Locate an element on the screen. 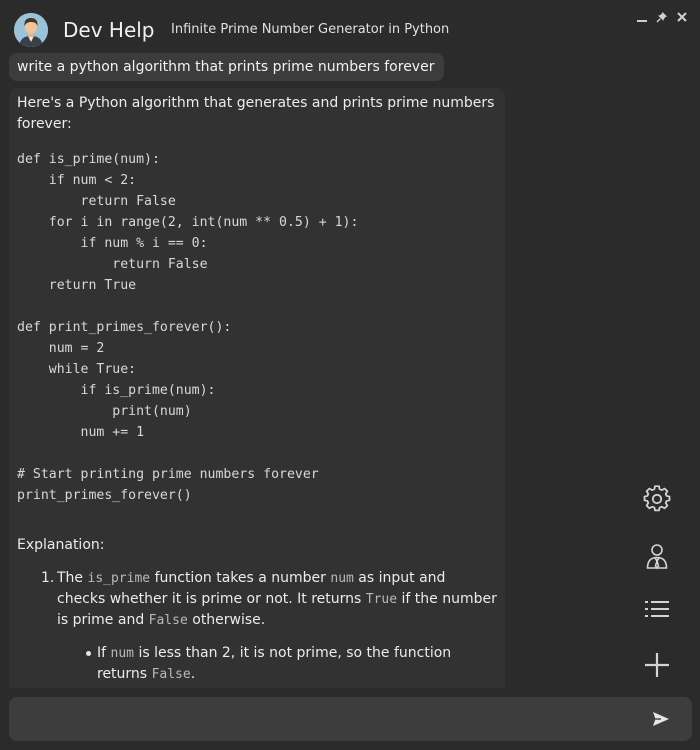 Image resolution: width=700 pixels, height=750 pixels. pin-button is located at coordinates (662, 17).